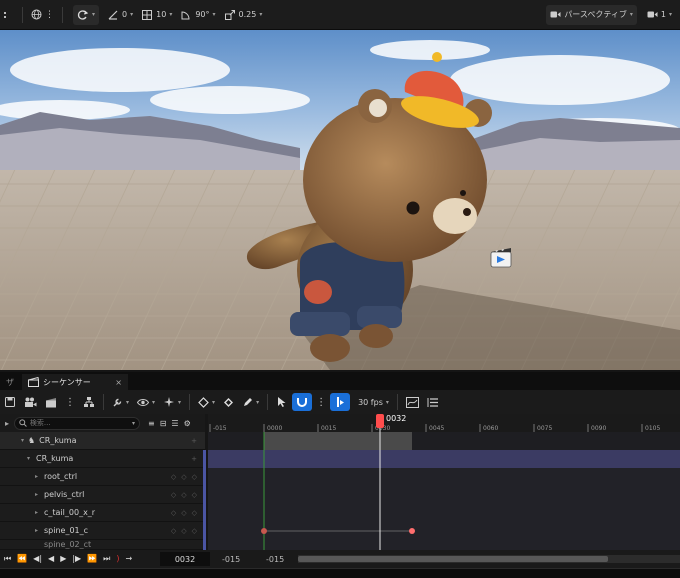  Describe the element at coordinates (340, 402) in the screenshot. I see `playhead-snap-button` at that location.